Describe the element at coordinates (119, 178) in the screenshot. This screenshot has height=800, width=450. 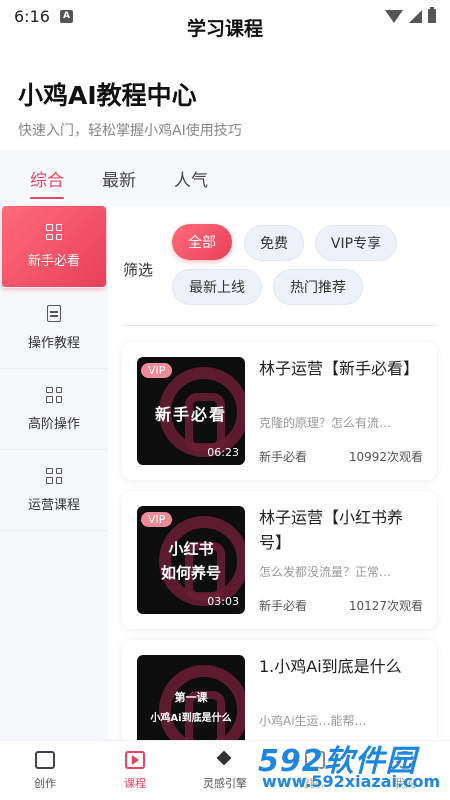
I see `tab-latest: 最新` at that location.